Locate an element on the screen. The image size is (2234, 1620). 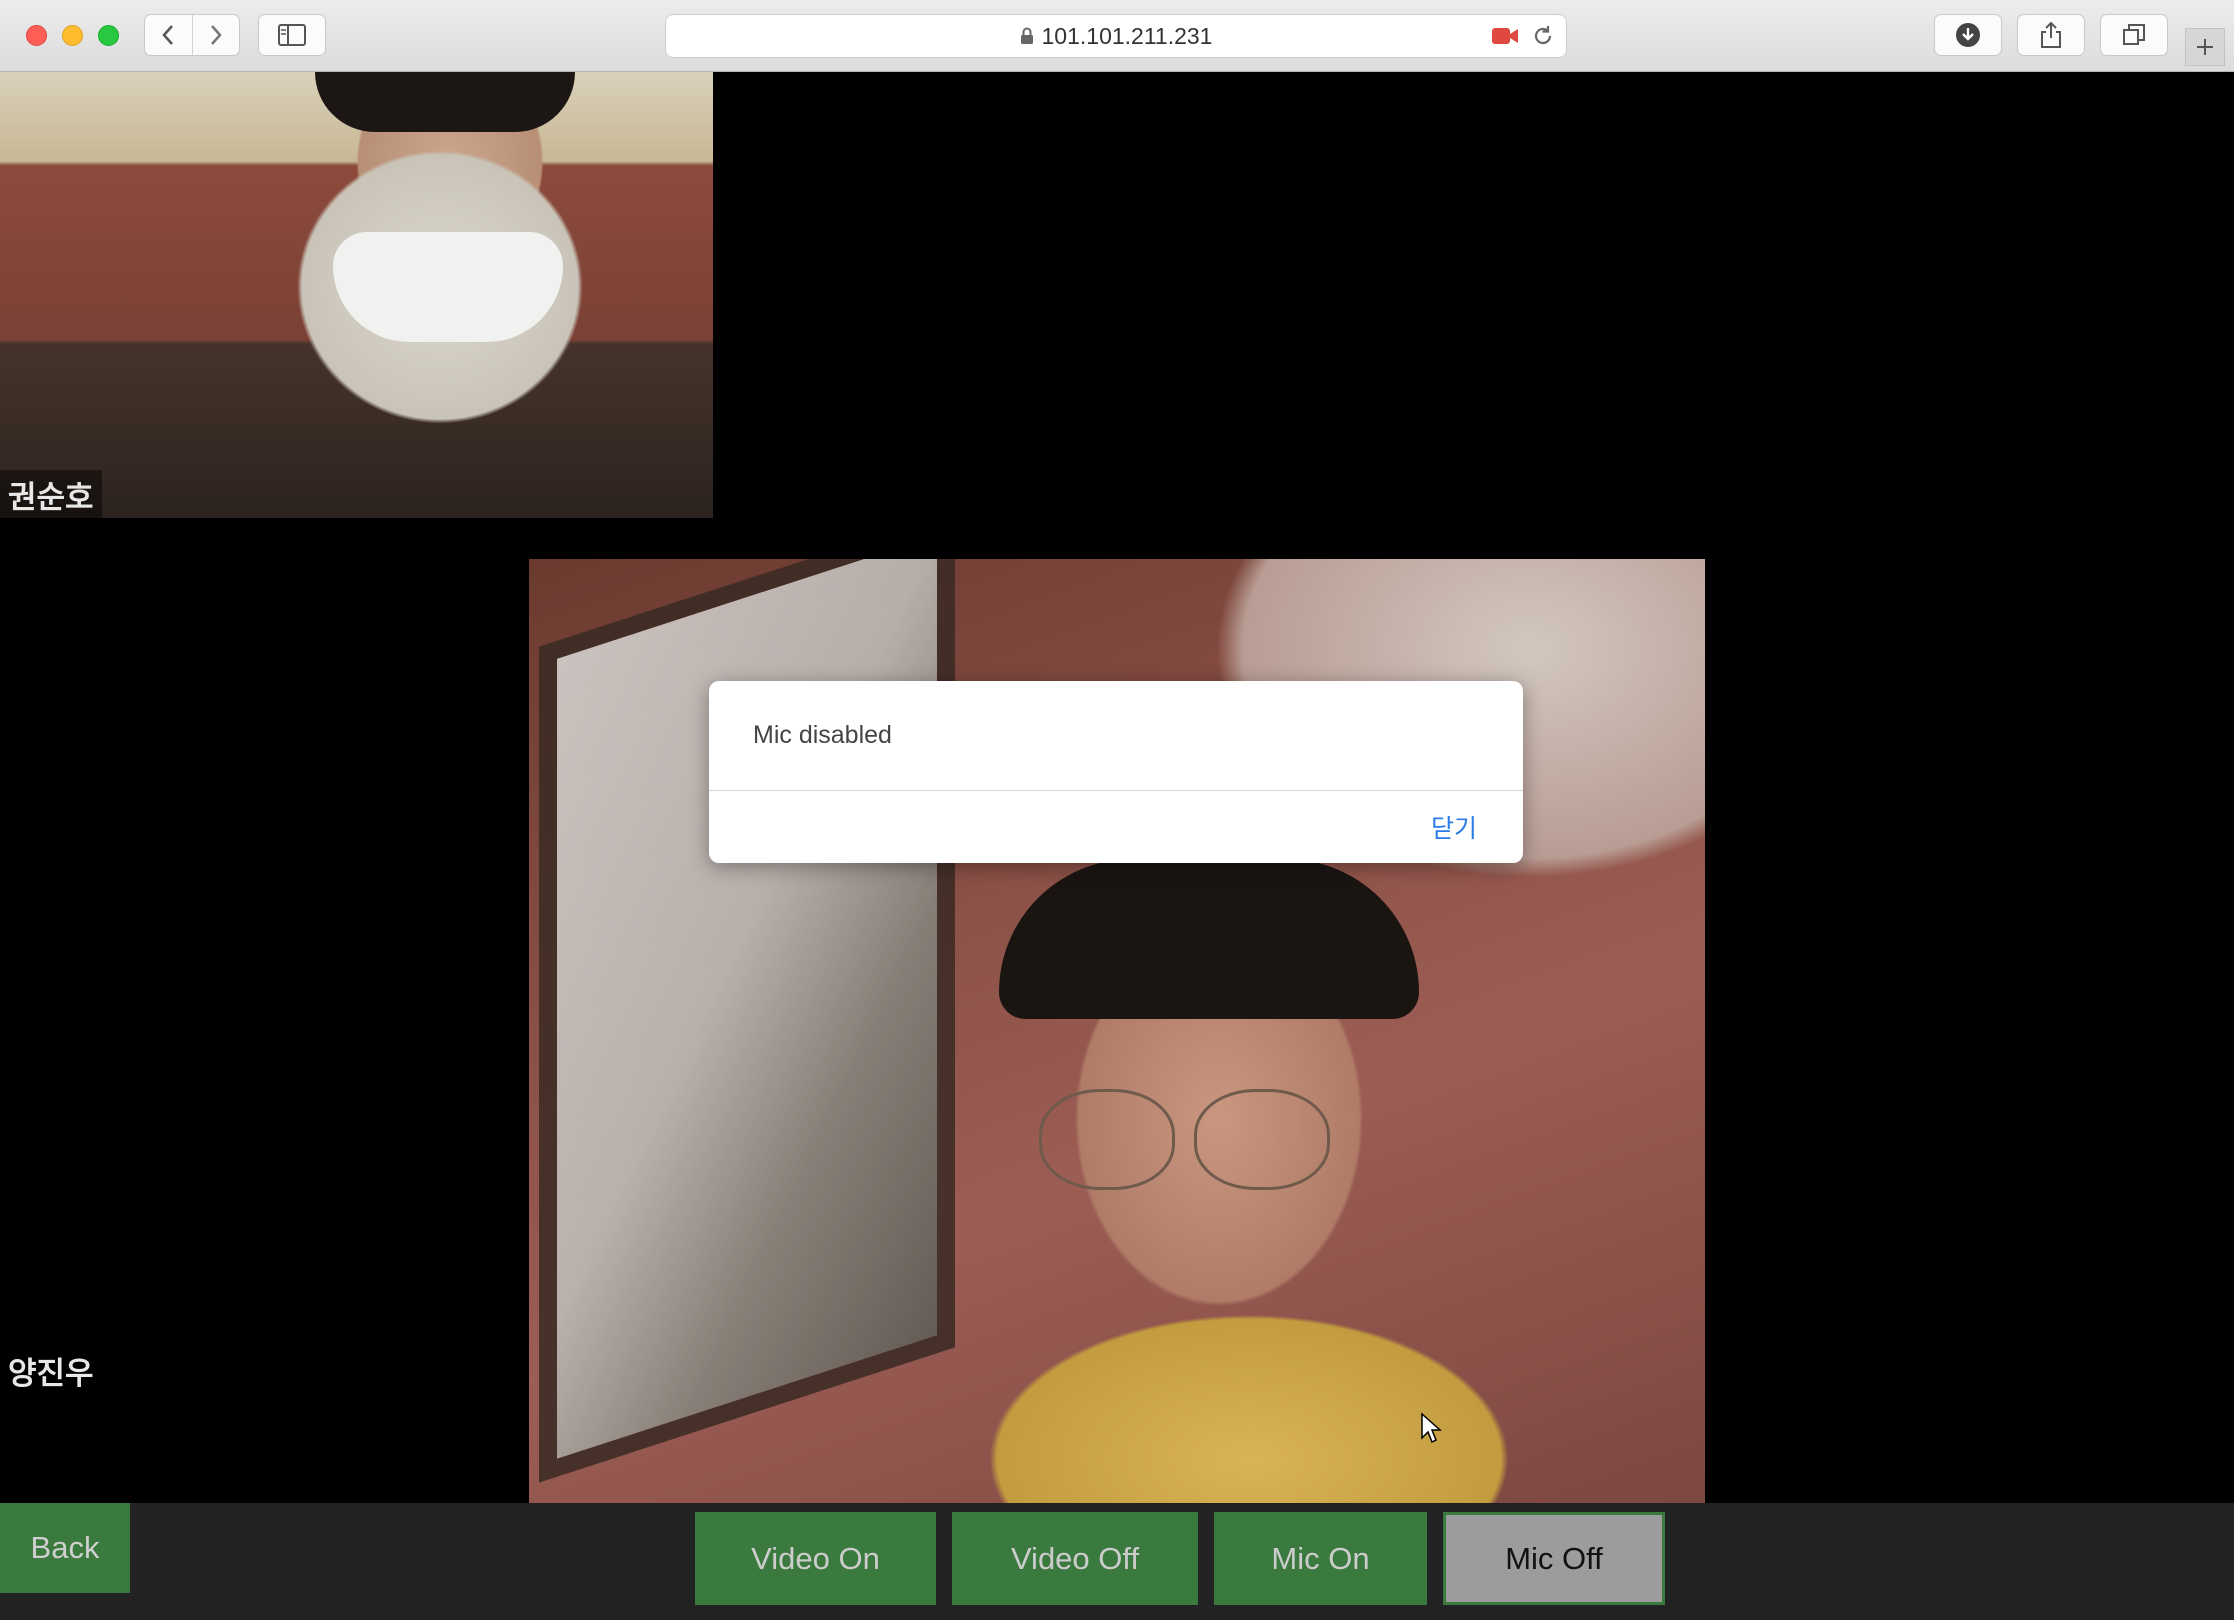
back-icon is located at coordinates (168, 35).